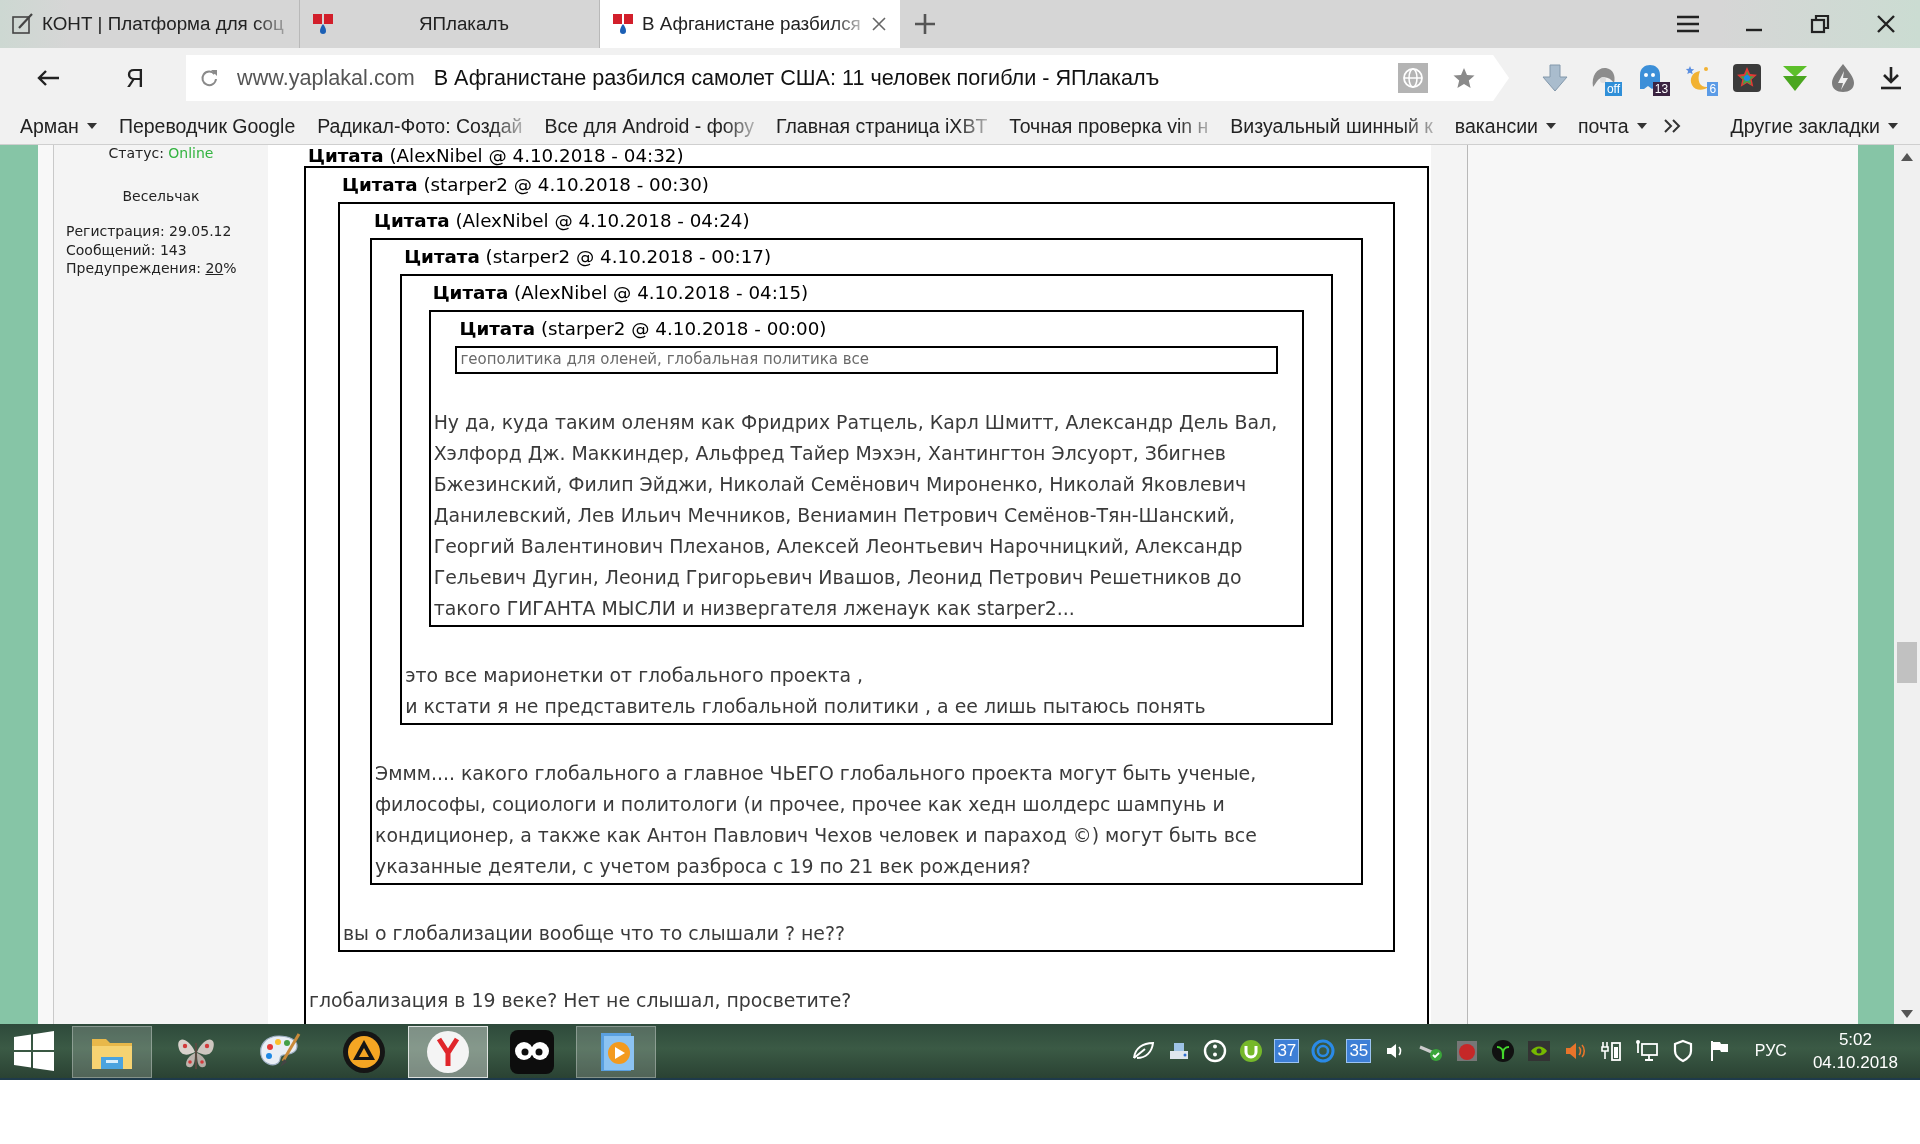  Describe the element at coordinates (1612, 126) in the screenshot. I see `bookmark-folder: почта` at that location.